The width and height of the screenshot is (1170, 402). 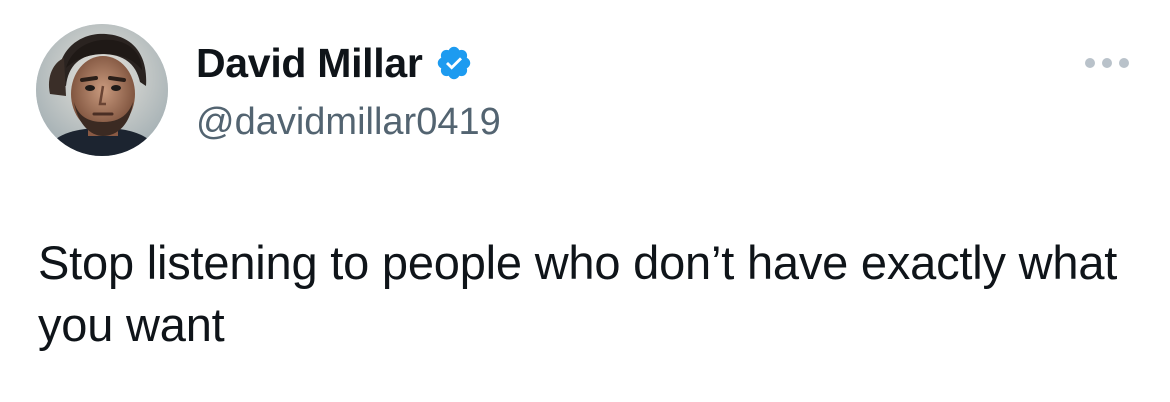 I want to click on display-name: David Millar, so click(x=309, y=63).